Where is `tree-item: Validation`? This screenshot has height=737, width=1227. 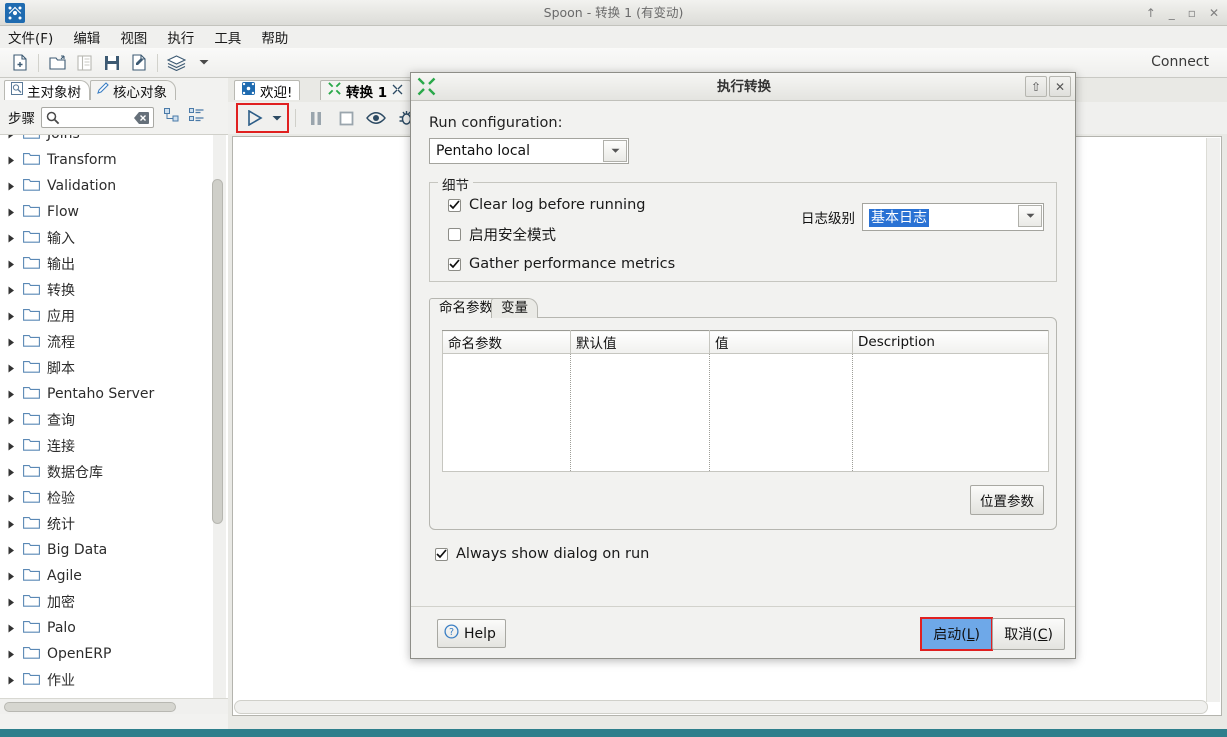
tree-item: Validation is located at coordinates (106, 186).